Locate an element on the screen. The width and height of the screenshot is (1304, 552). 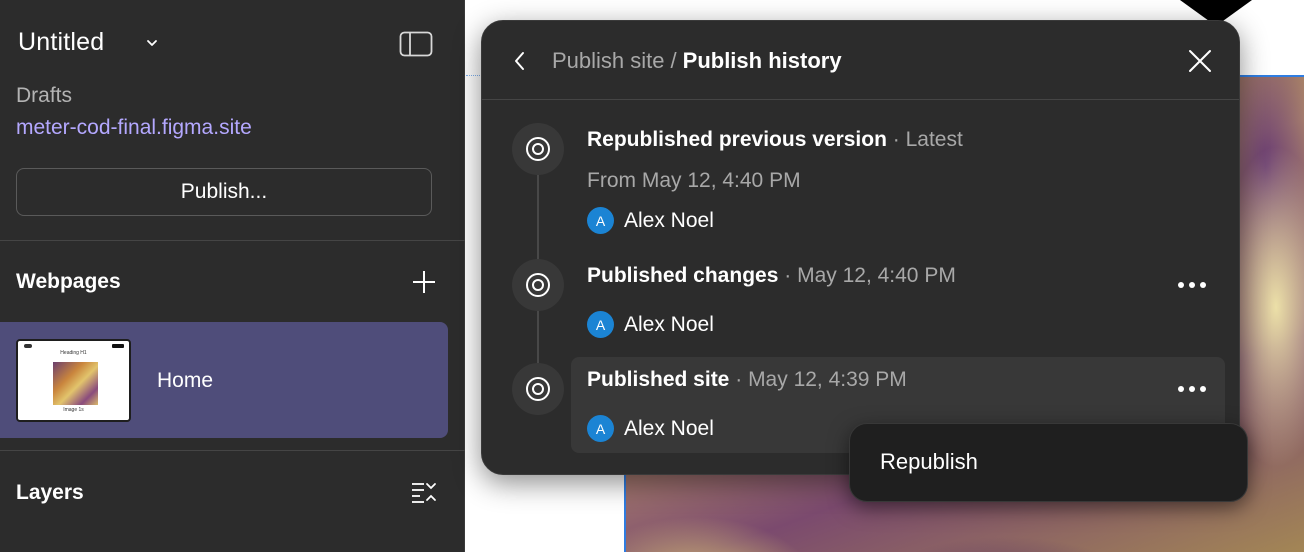
entry-context-menu: Republish is located at coordinates (1048, 462).